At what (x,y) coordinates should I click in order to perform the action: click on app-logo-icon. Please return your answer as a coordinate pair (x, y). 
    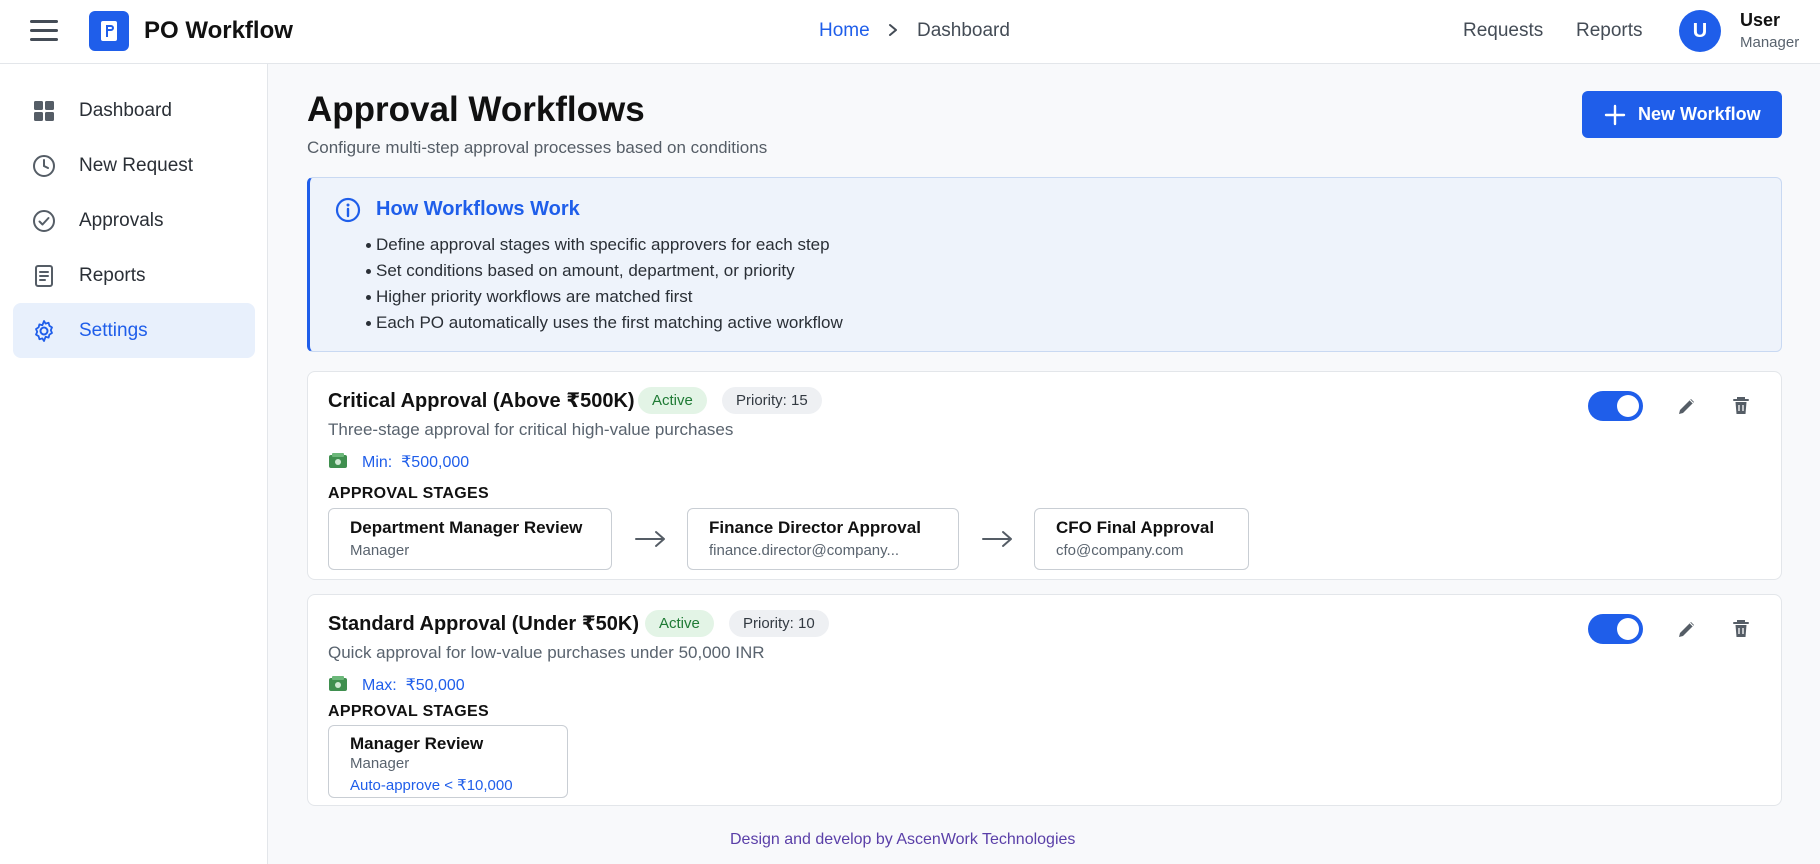
    Looking at the image, I should click on (109, 31).